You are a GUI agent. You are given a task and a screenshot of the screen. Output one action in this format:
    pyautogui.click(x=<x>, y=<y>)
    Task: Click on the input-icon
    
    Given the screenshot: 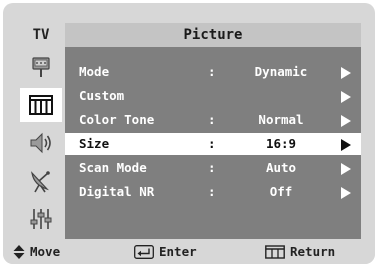 What is the action you would take?
    pyautogui.click(x=41, y=68)
    